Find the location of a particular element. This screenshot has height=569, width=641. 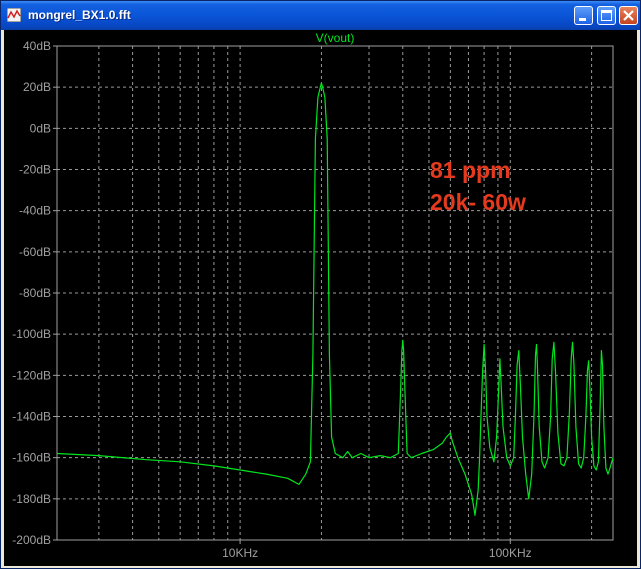

close-button is located at coordinates (628, 15).